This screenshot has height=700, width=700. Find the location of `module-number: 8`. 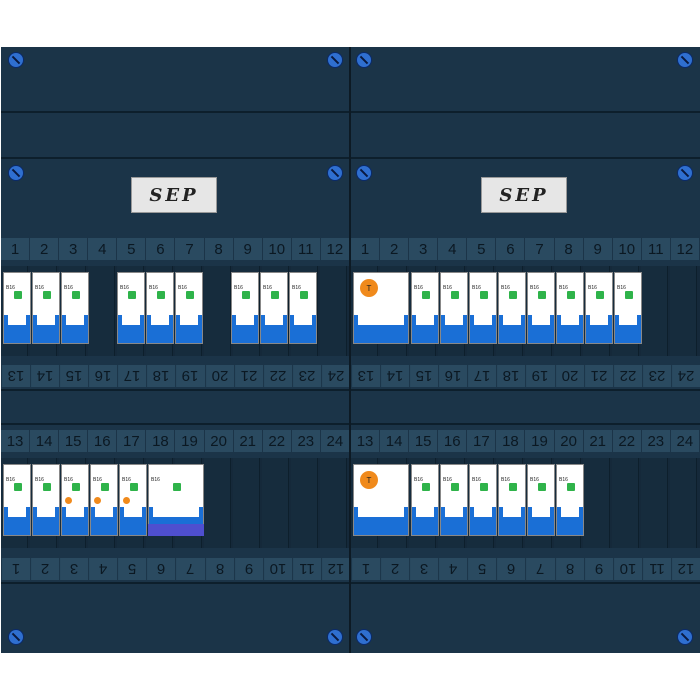

module-number: 8 is located at coordinates (569, 569).